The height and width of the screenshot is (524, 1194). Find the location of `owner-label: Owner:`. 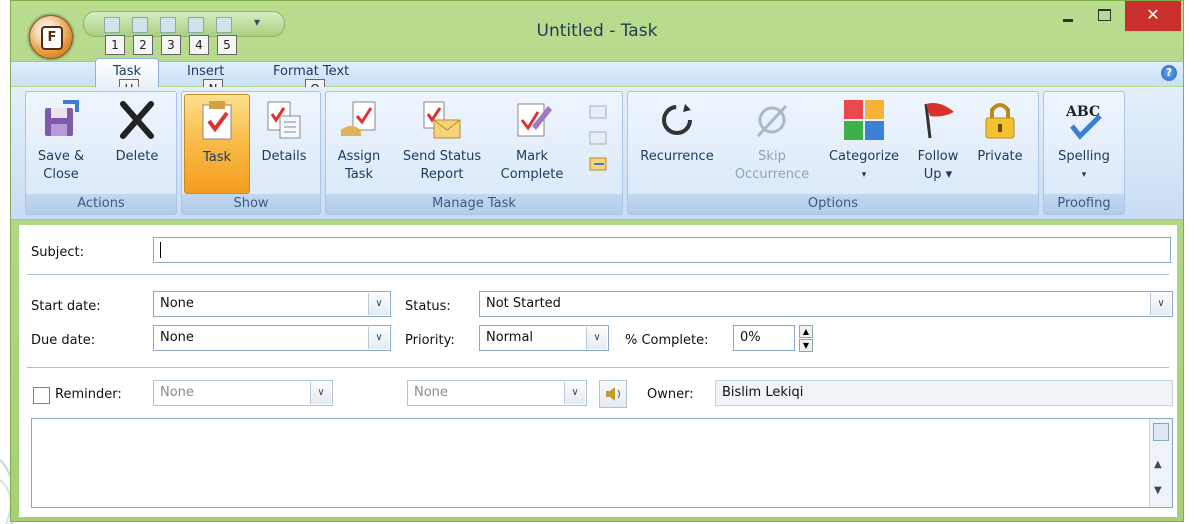

owner-label: Owner: is located at coordinates (670, 394).